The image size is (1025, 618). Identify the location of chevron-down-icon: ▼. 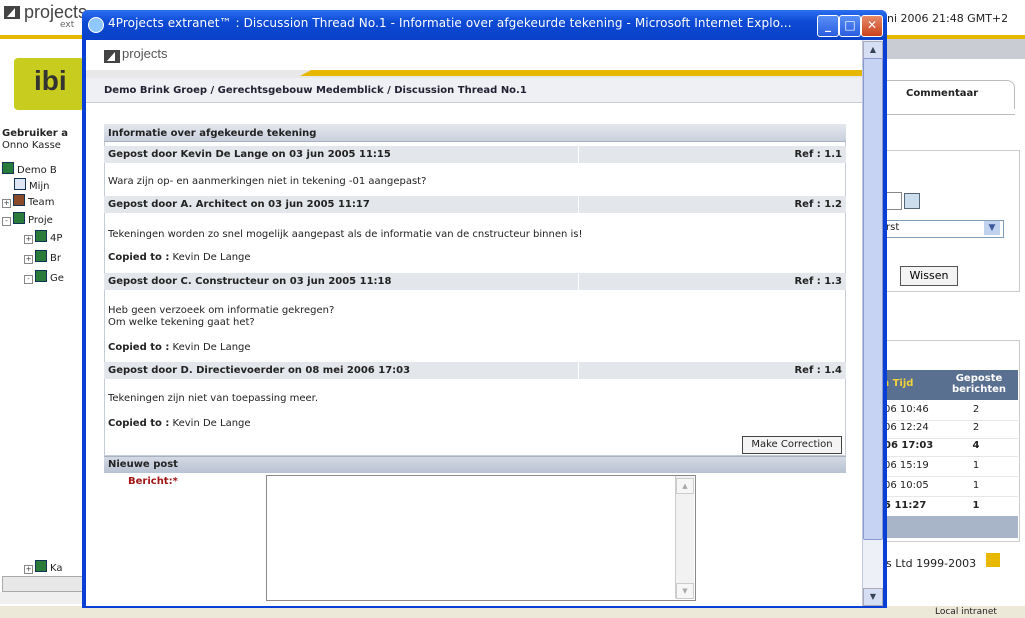
(992, 228).